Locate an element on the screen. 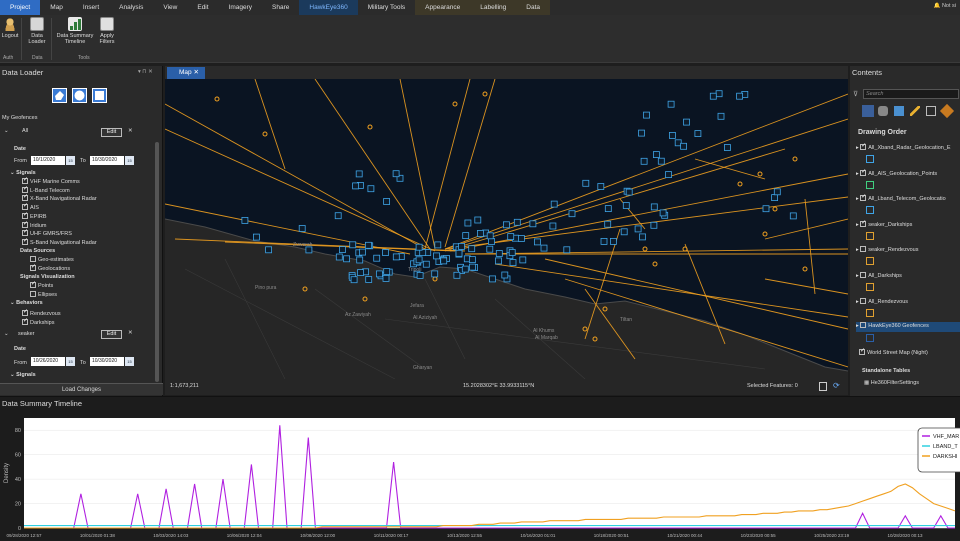 The width and height of the screenshot is (960, 541). list-by-drawing-order-icon is located at coordinates (868, 111).